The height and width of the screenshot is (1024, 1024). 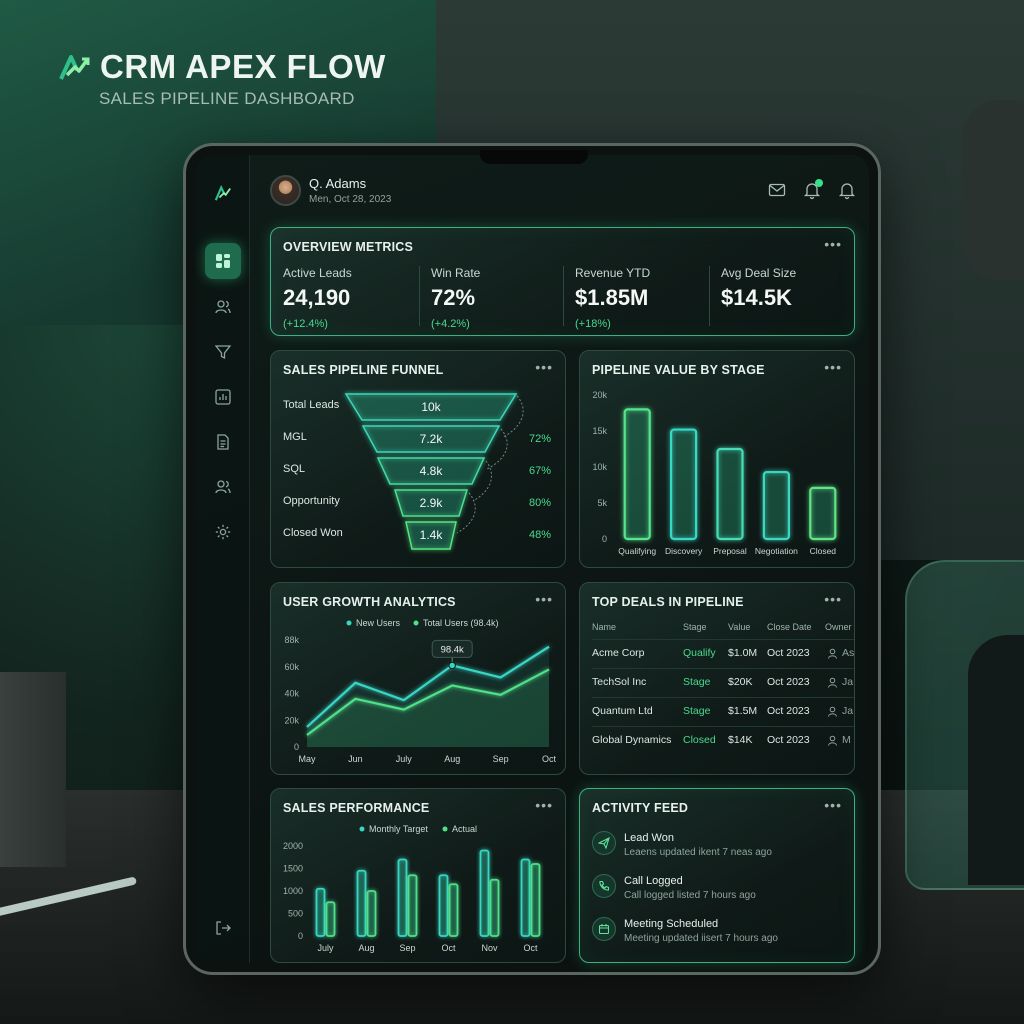 I want to click on funnel-conversion-rate: 80%, so click(x=540, y=503).